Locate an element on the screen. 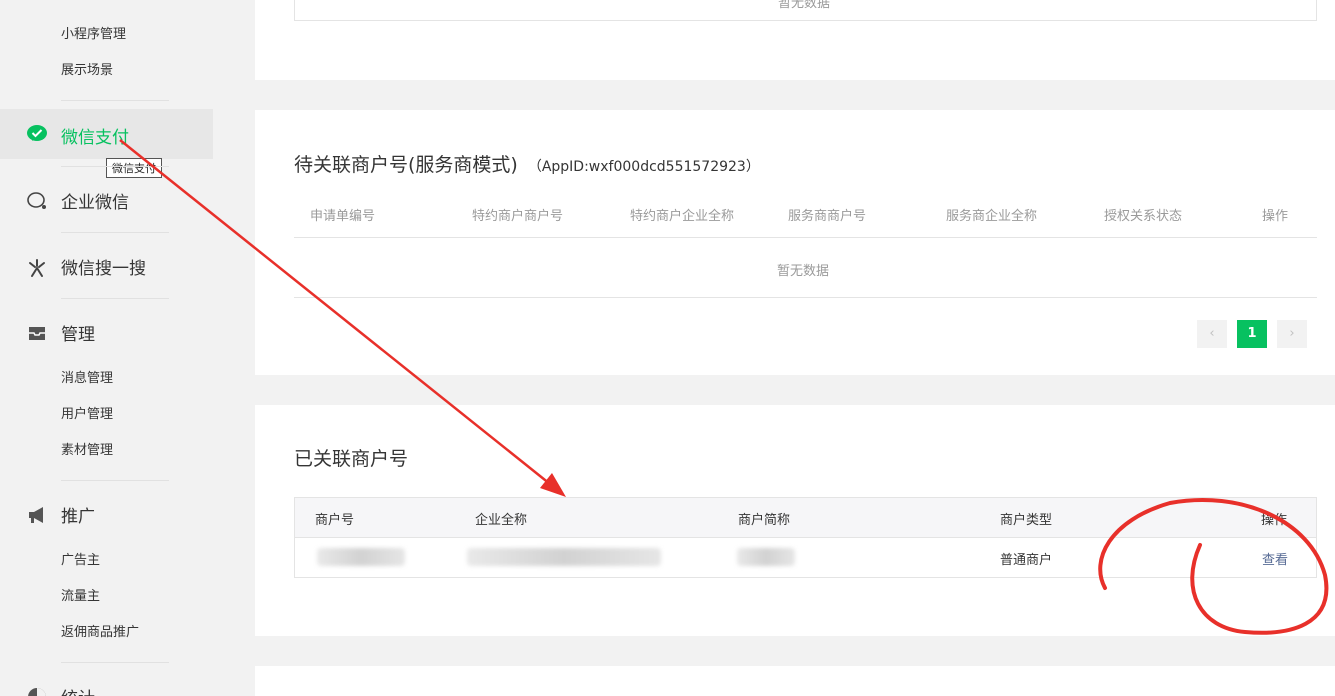  table-row: 普通商户 查看 is located at coordinates (805, 558).